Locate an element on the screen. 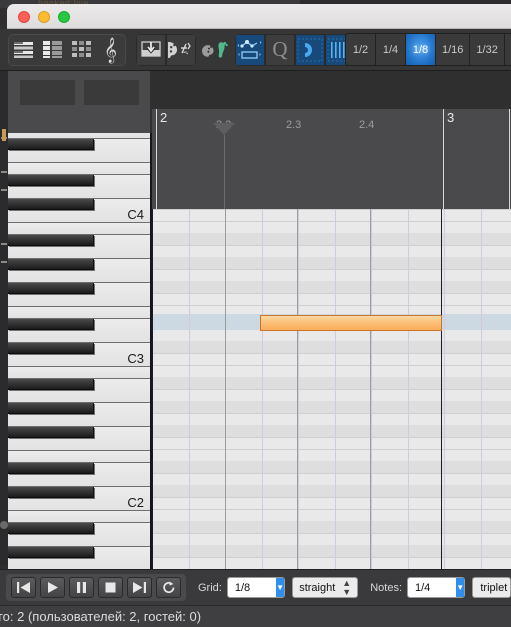 Image resolution: width=511 pixels, height=627 pixels. division-option-0: 1/2 is located at coordinates (361, 49).